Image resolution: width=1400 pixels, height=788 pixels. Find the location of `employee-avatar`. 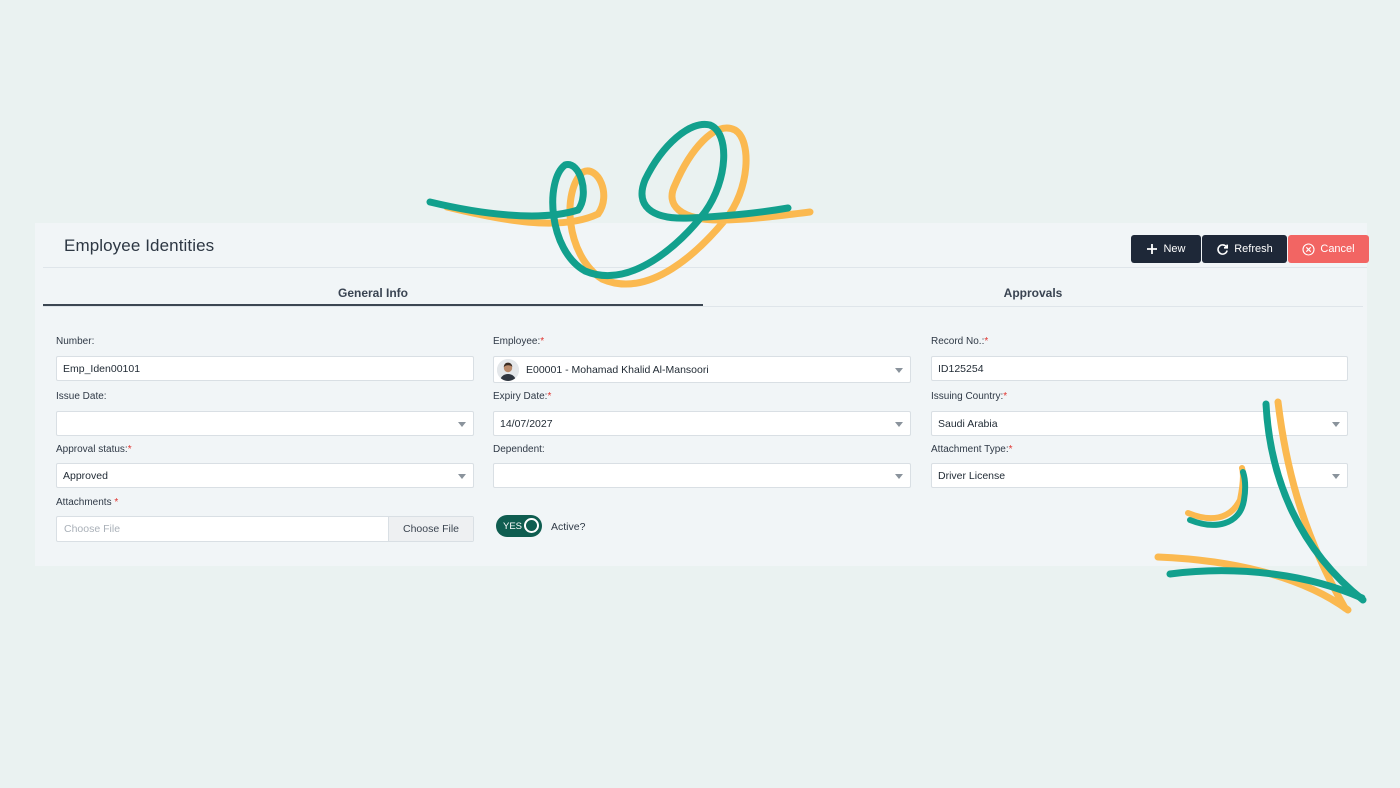

employee-avatar is located at coordinates (508, 369).